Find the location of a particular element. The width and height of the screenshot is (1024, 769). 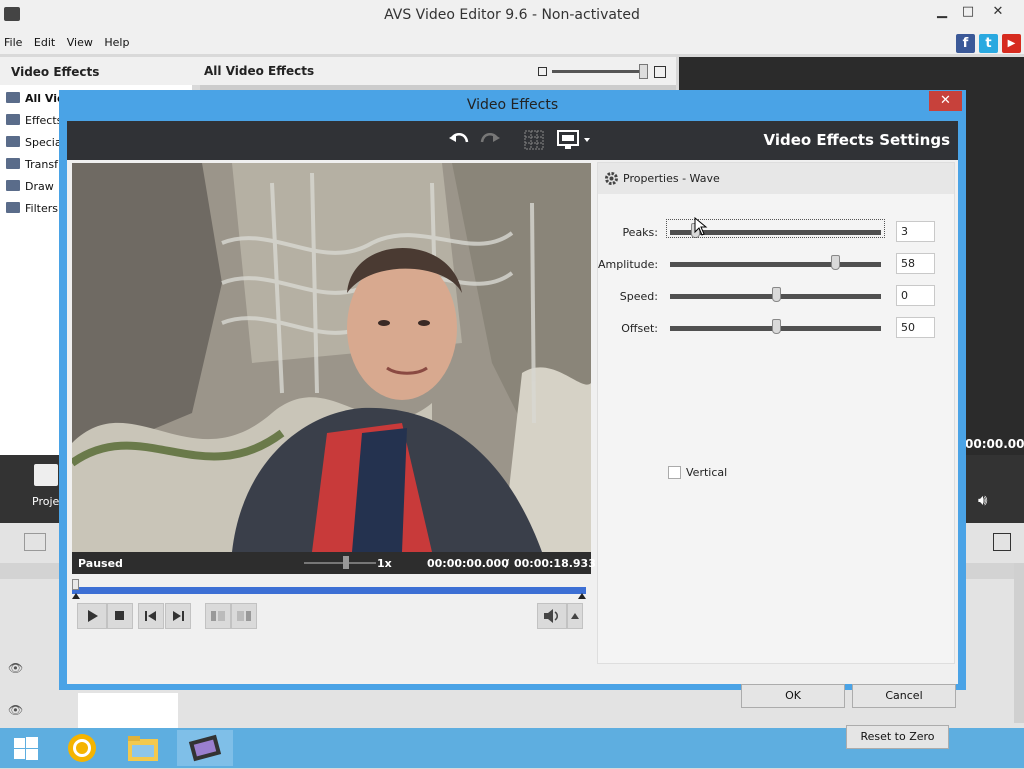

all-effects-header: All Video Effects is located at coordinates (434, 71).